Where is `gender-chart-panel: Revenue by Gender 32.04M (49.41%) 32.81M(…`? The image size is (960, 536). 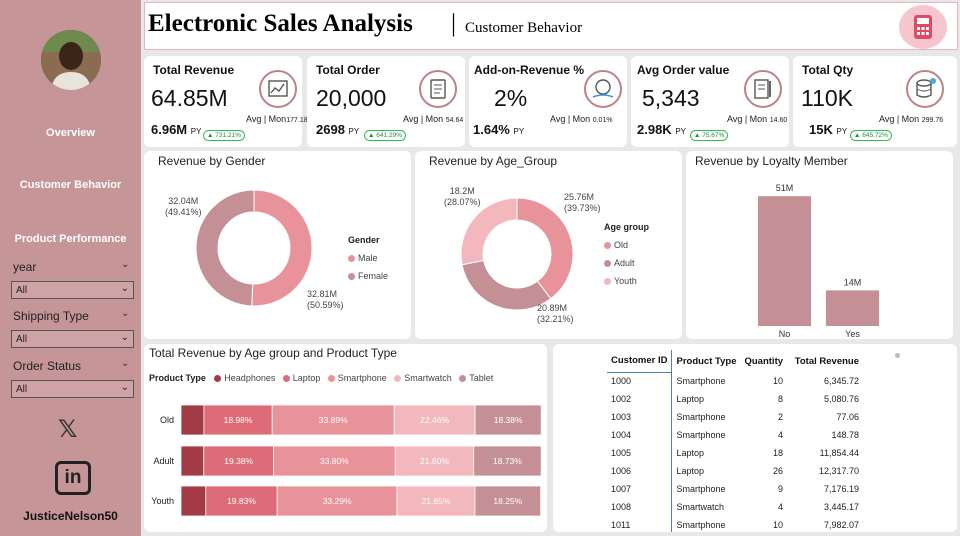 gender-chart-panel: Revenue by Gender 32.04M (49.41%) 32.81M(… is located at coordinates (277, 245).